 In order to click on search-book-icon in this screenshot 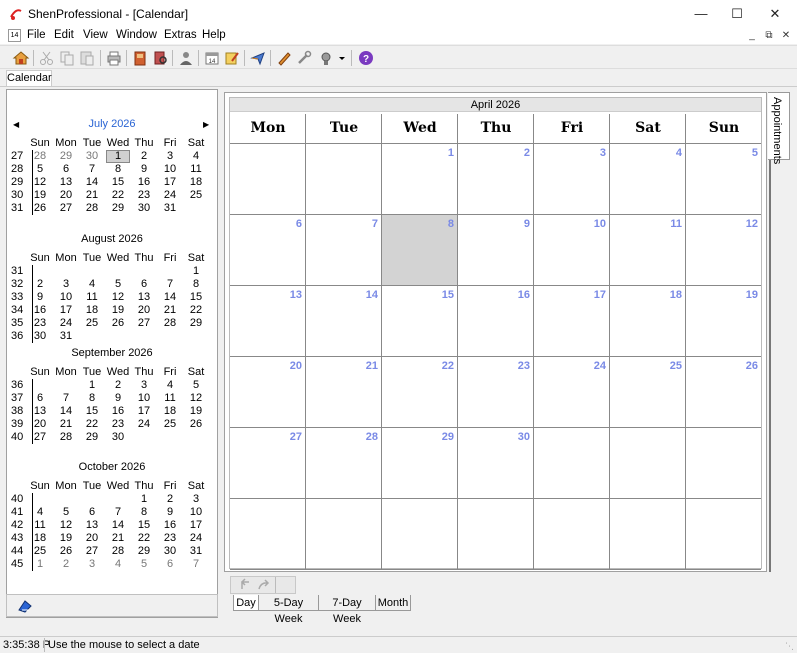, I will do `click(160, 58)`.